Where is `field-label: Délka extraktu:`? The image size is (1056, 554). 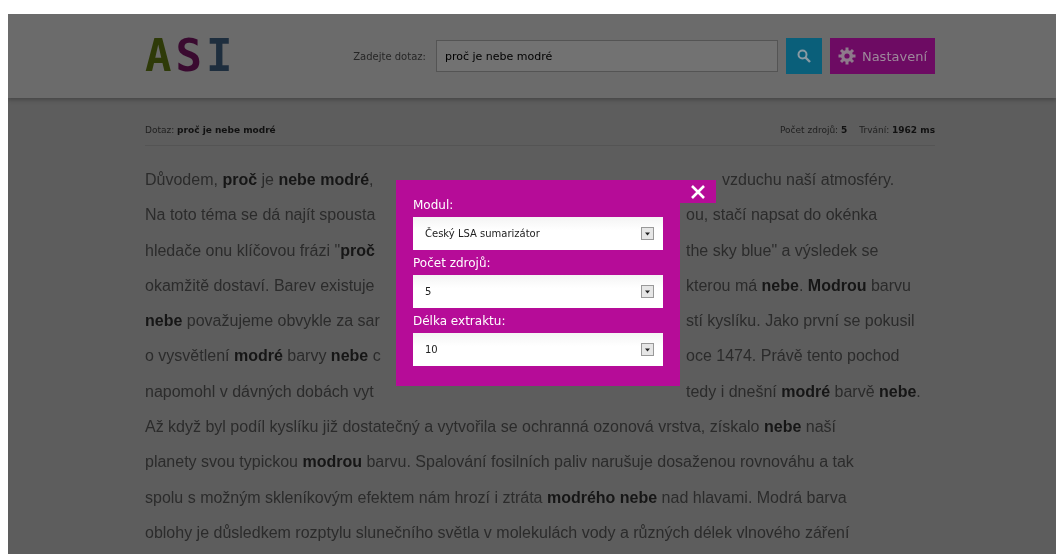
field-label: Délka extraktu: is located at coordinates (460, 321).